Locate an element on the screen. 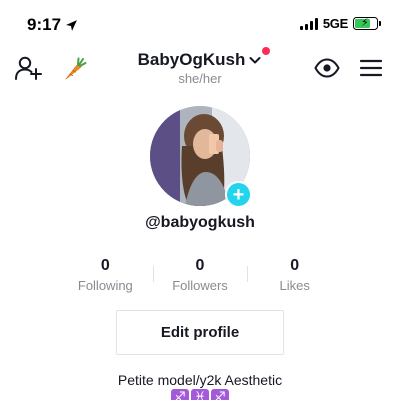 The image size is (400, 400). edit-profile-button: Edit profile is located at coordinates (200, 332).